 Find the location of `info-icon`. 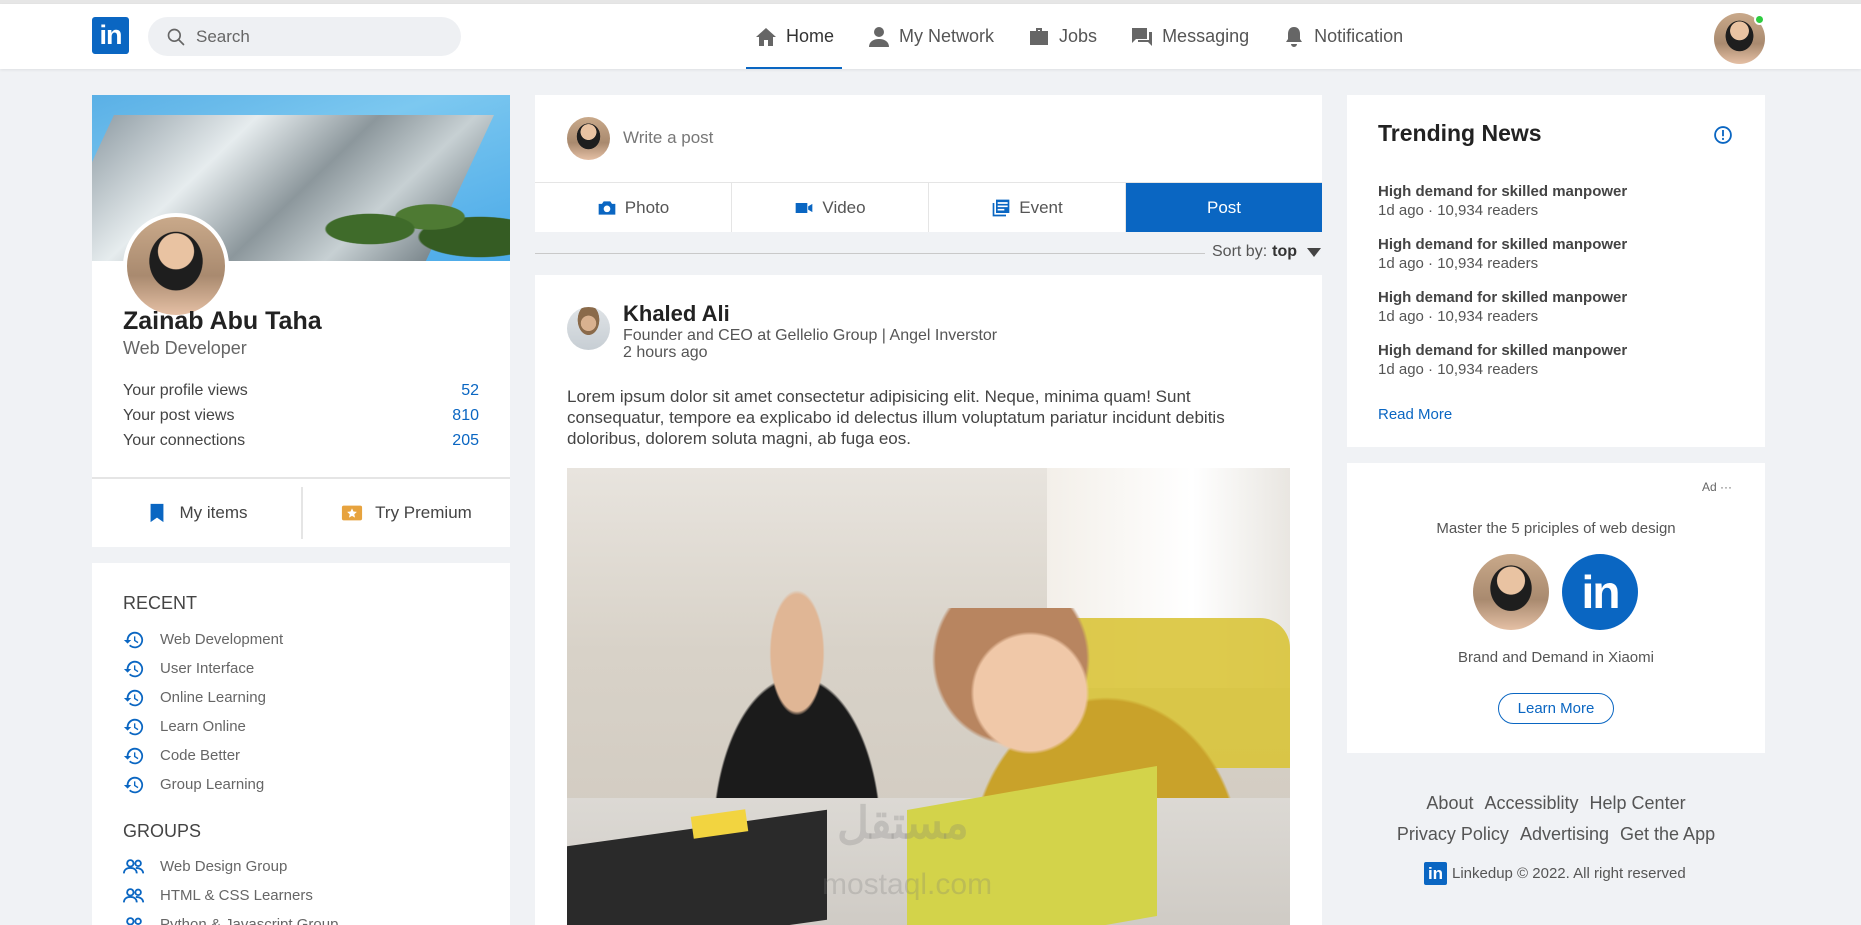

info-icon is located at coordinates (1723, 135).